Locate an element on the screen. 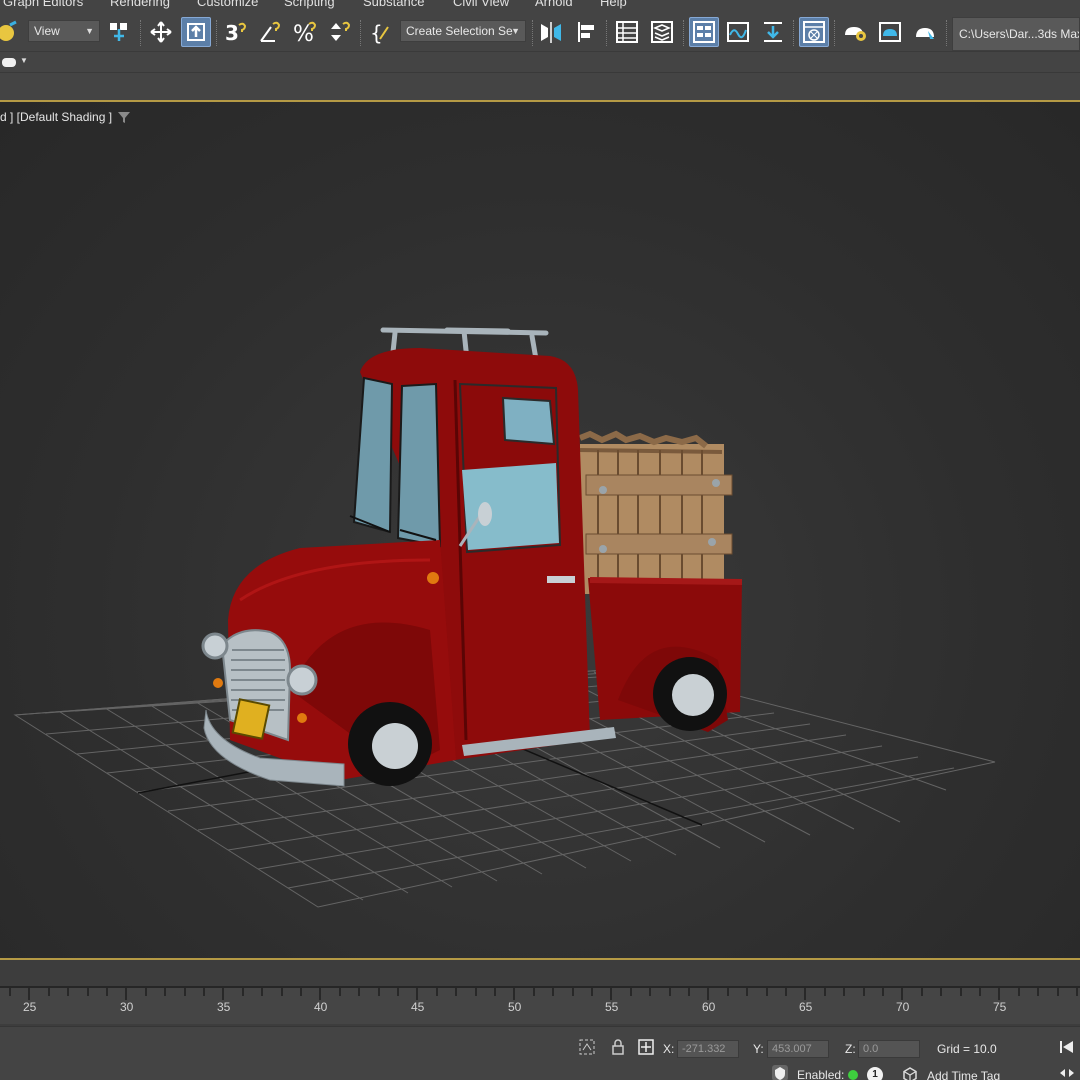 This screenshot has width=1080, height=1080. y-coordinate-field: 453.007 is located at coordinates (798, 1049).